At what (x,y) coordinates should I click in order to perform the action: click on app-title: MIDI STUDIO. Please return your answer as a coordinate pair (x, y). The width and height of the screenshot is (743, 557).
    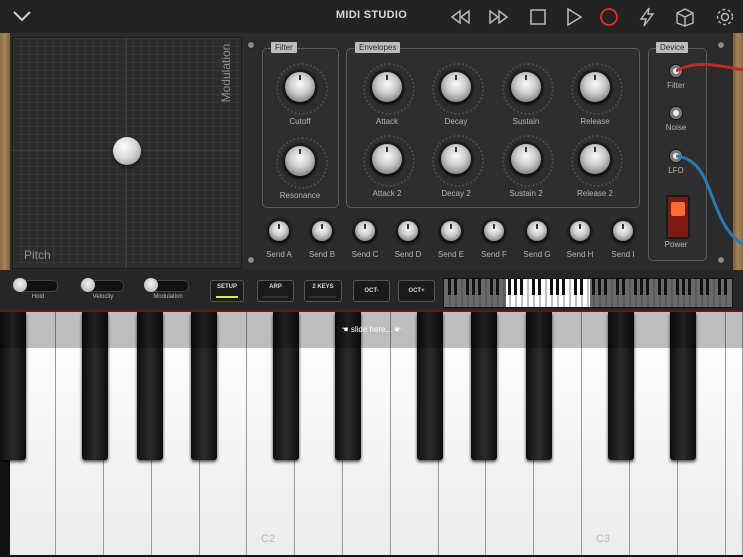
    Looking at the image, I should click on (371, 15).